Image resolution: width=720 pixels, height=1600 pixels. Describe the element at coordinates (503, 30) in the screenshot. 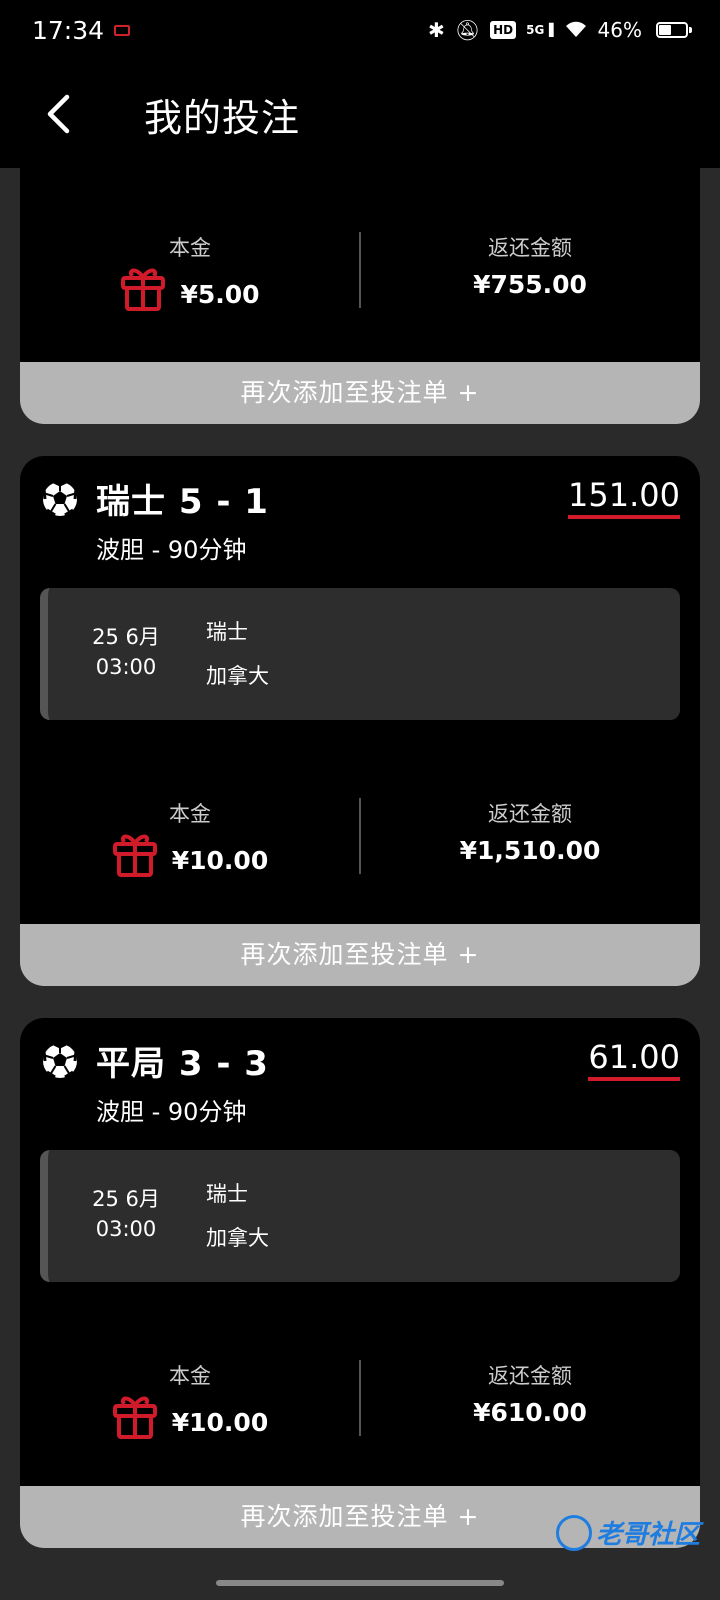

I see `hd-badge: HD` at that location.